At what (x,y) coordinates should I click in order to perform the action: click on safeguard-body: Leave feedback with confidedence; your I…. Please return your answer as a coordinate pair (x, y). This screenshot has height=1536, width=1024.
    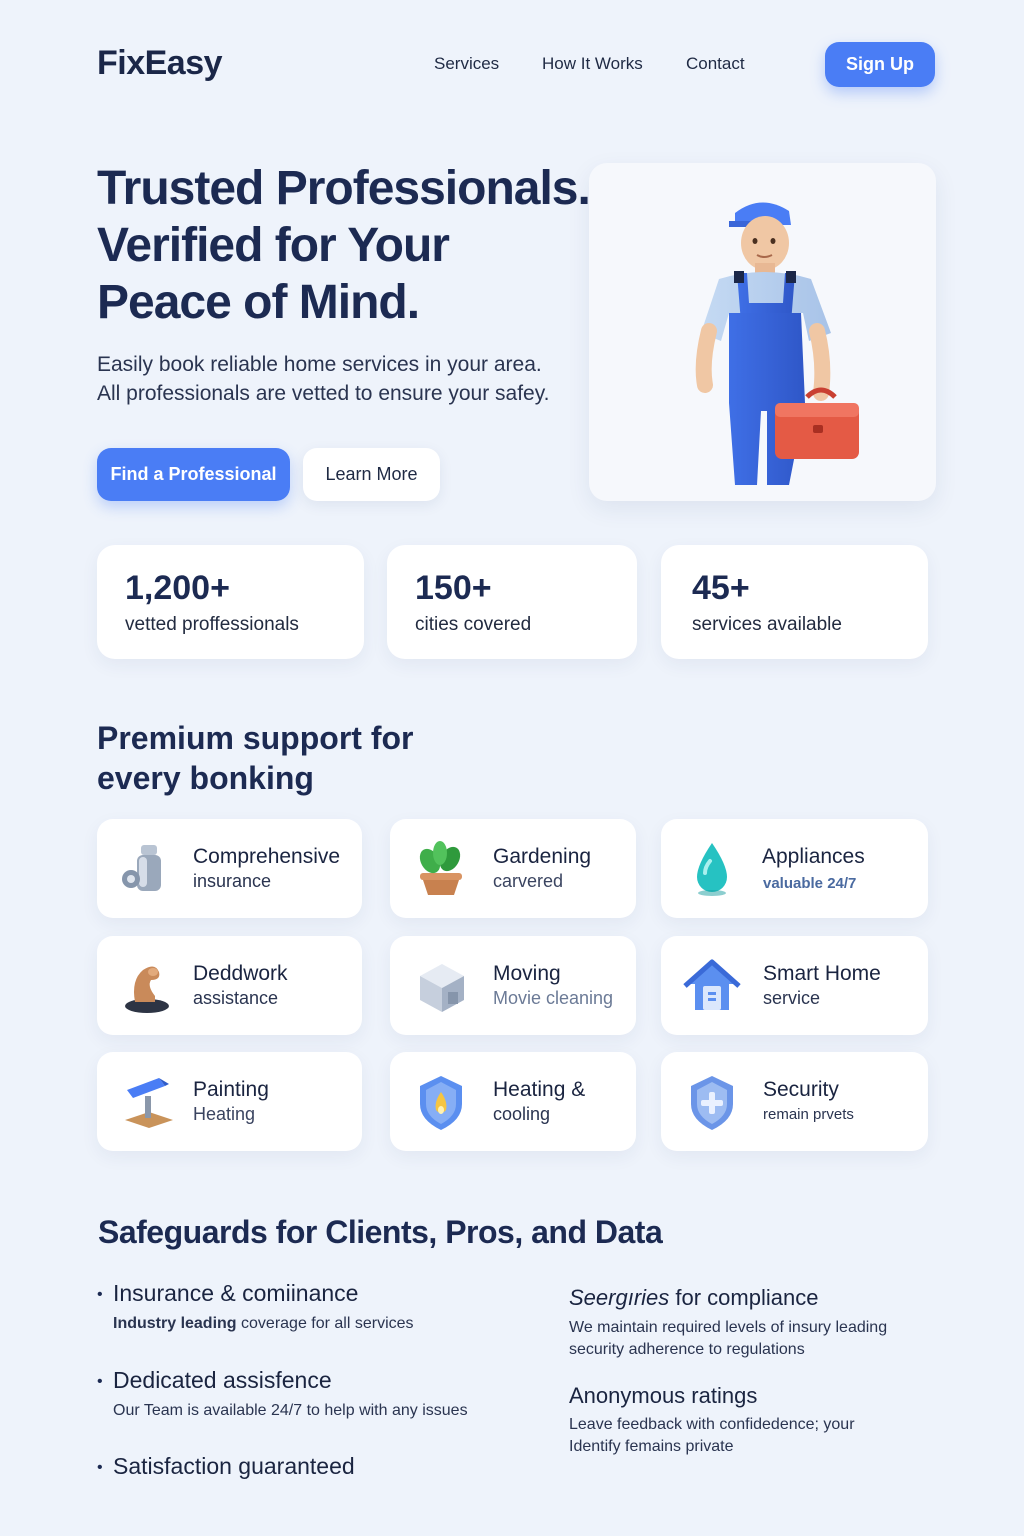
    Looking at the image, I should click on (749, 1436).